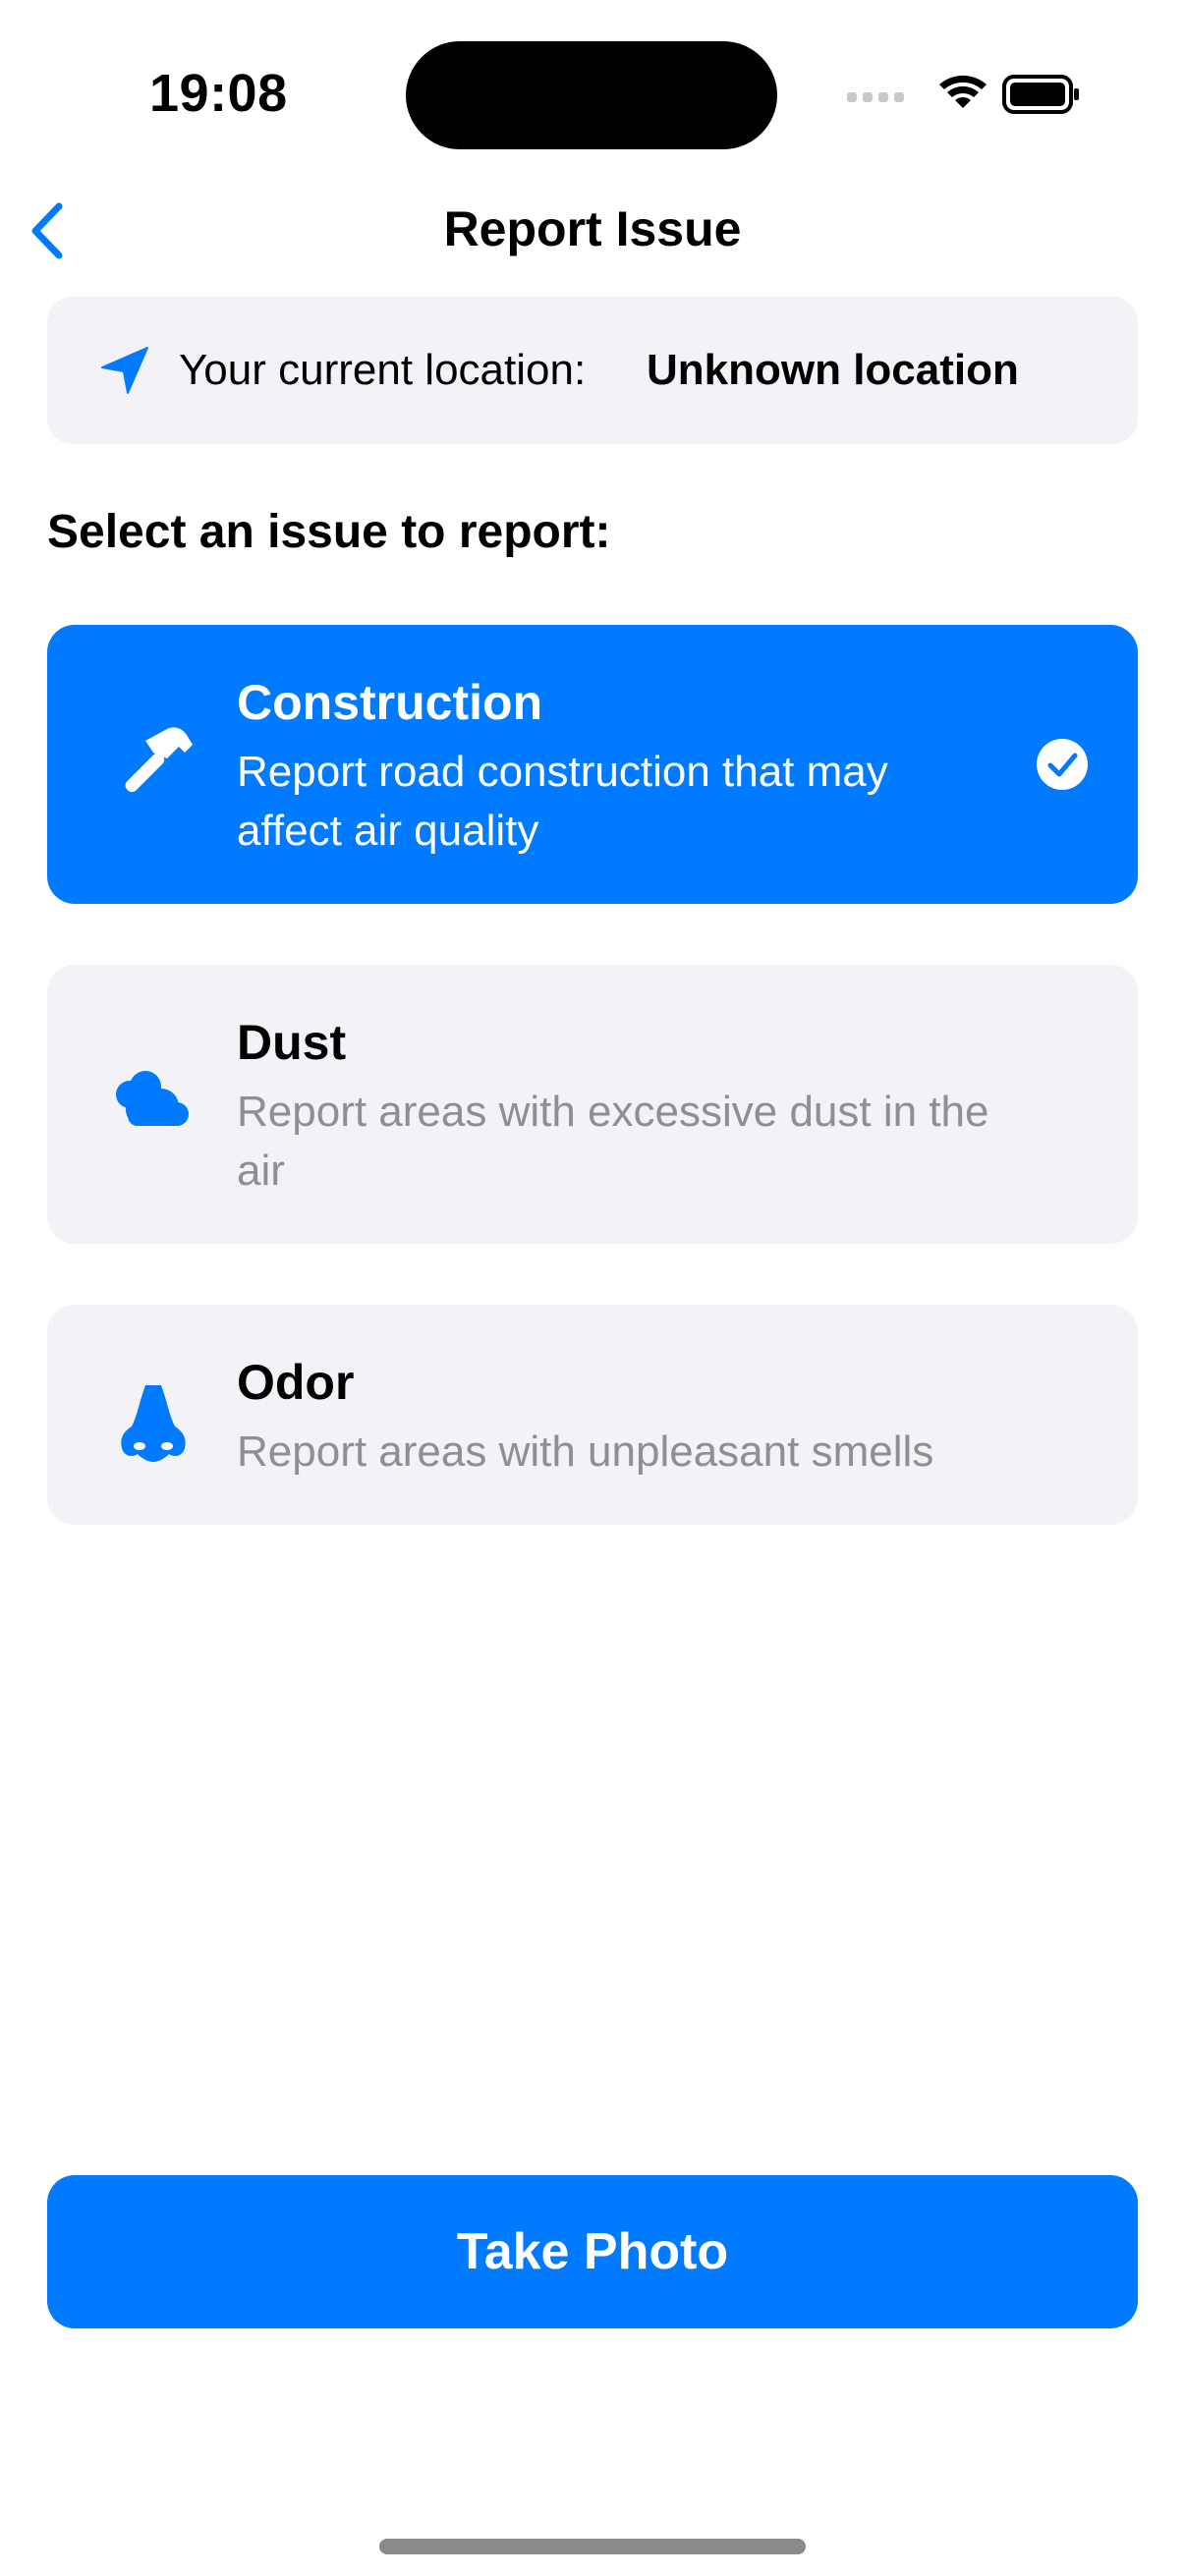  I want to click on cellular-signal-icon, so click(876, 97).